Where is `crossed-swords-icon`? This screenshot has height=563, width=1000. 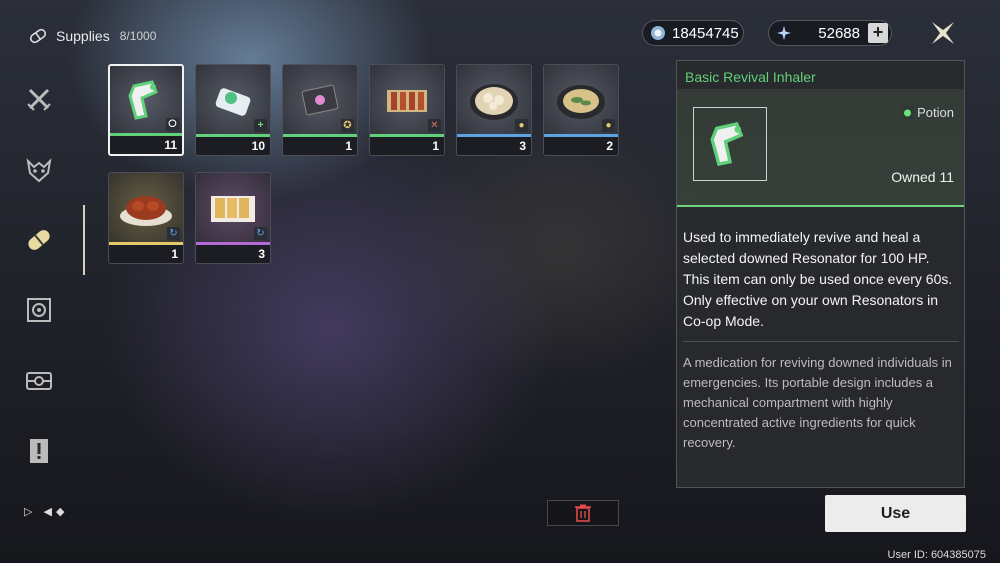 crossed-swords-icon is located at coordinates (39, 99).